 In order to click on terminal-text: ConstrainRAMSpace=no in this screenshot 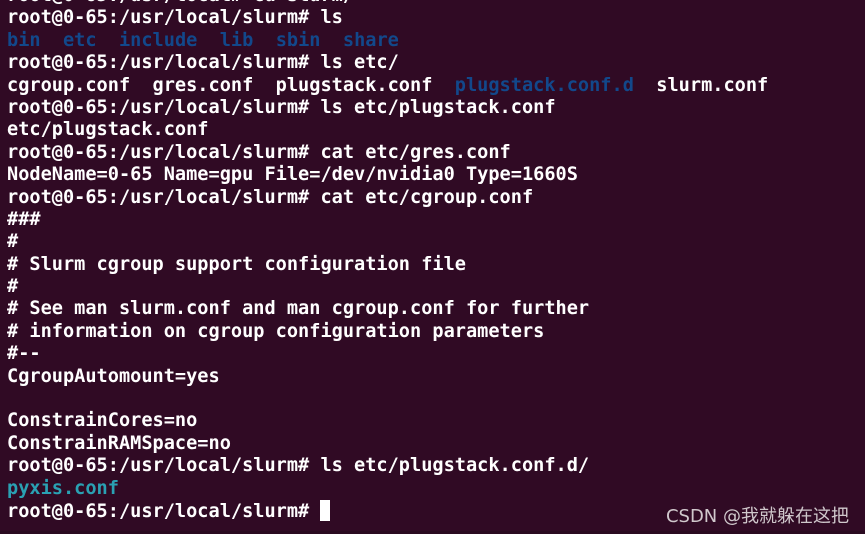, I will do `click(119, 443)`.